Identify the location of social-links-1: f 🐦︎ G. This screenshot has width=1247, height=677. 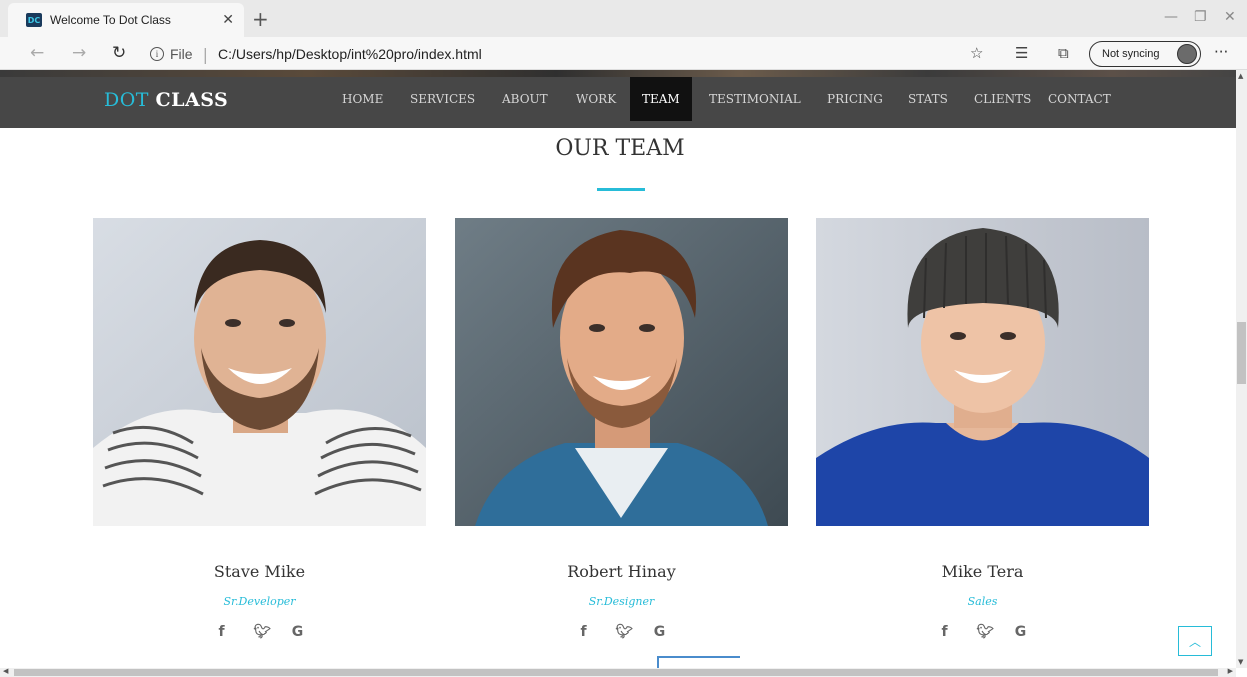
(259, 632).